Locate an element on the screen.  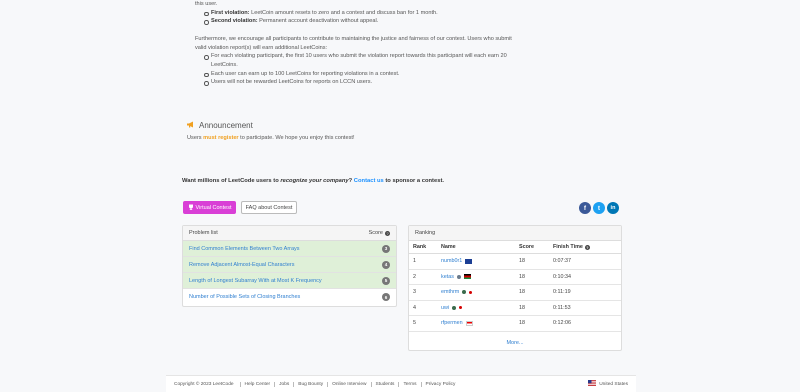
footer-link: Bug Bounty is located at coordinates (310, 384).